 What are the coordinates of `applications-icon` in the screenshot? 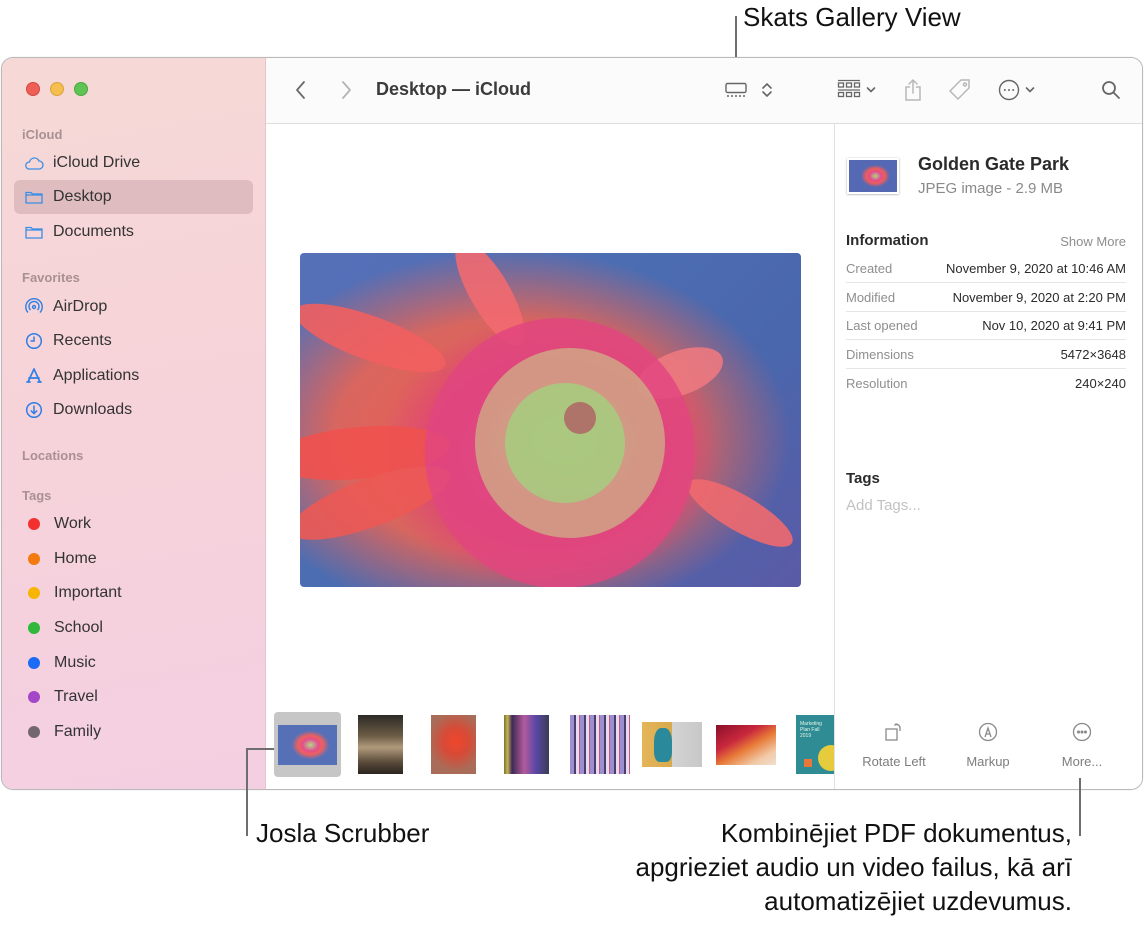 It's located at (34, 376).